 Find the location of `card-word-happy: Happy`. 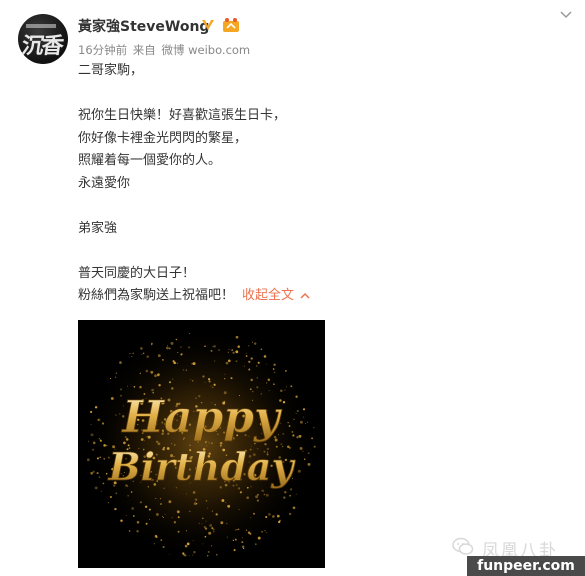

card-word-happy: Happy is located at coordinates (201, 417).